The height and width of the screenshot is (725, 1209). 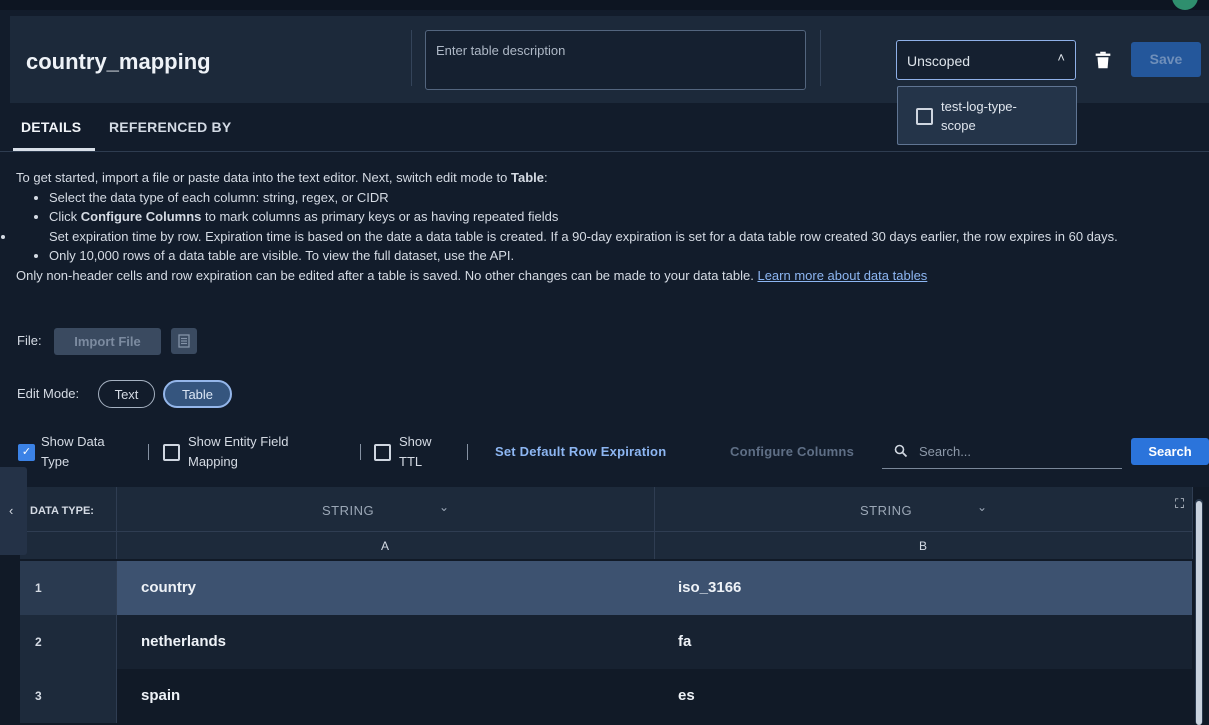 I want to click on show-ttl-checkbox, so click(x=382, y=452).